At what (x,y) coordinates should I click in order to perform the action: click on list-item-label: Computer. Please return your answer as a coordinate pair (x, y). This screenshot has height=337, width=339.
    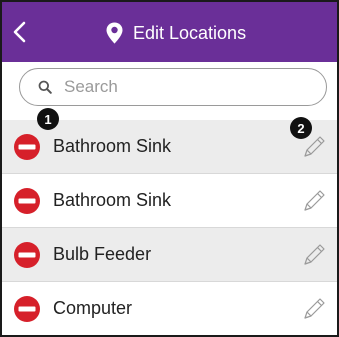
    Looking at the image, I should click on (93, 308).